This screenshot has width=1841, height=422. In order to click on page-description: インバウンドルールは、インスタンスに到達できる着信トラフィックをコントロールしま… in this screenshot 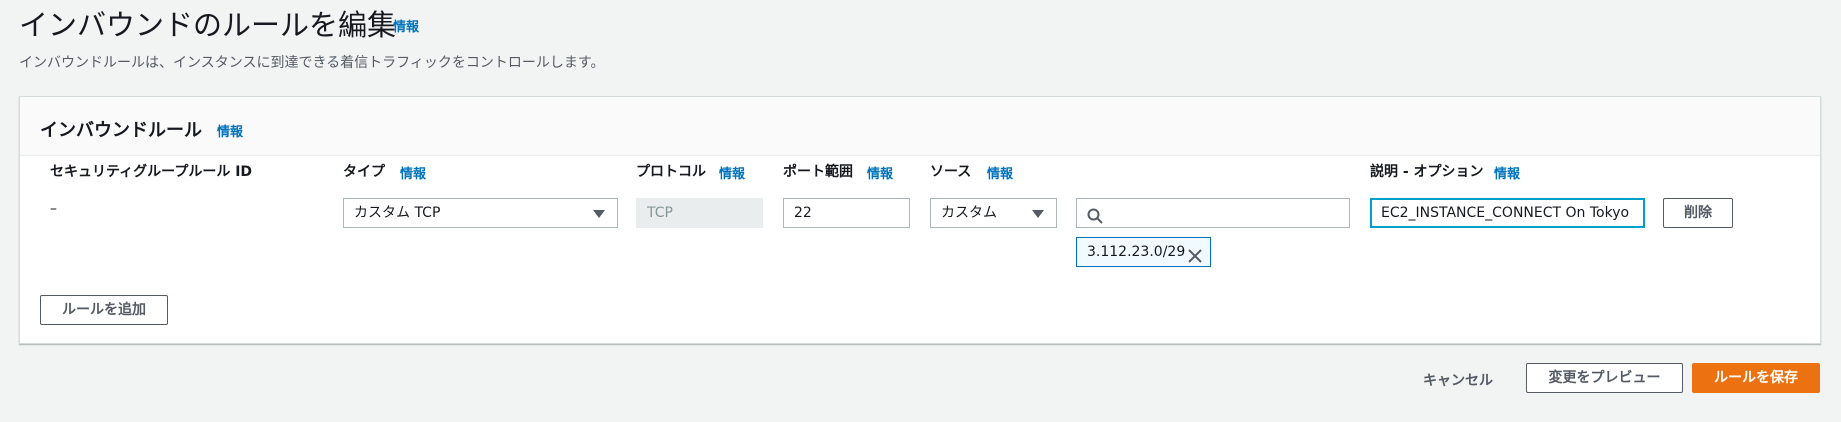, I will do `click(312, 63)`.